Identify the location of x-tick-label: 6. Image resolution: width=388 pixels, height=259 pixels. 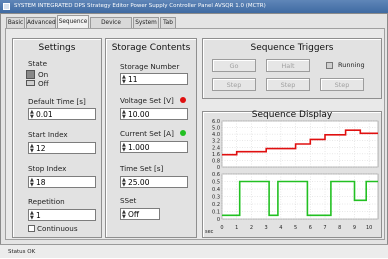
(310, 228).